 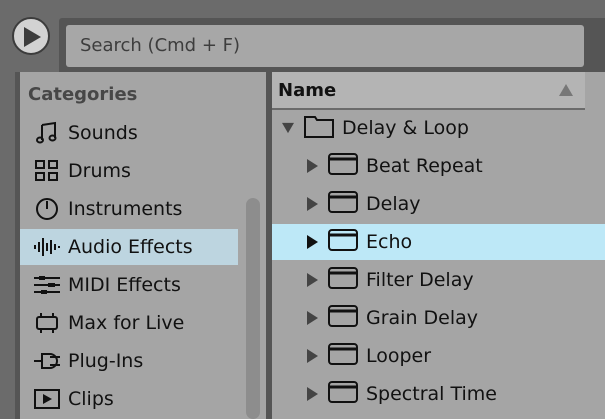 I want to click on folder-icon, so click(x=319, y=128).